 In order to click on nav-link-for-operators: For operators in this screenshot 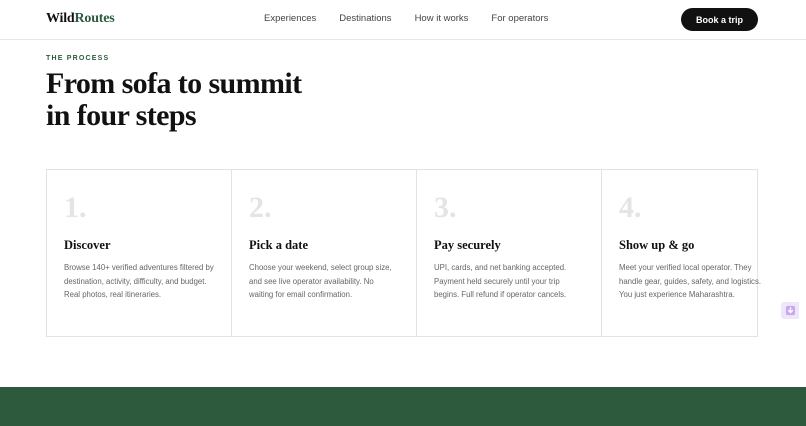, I will do `click(519, 18)`.